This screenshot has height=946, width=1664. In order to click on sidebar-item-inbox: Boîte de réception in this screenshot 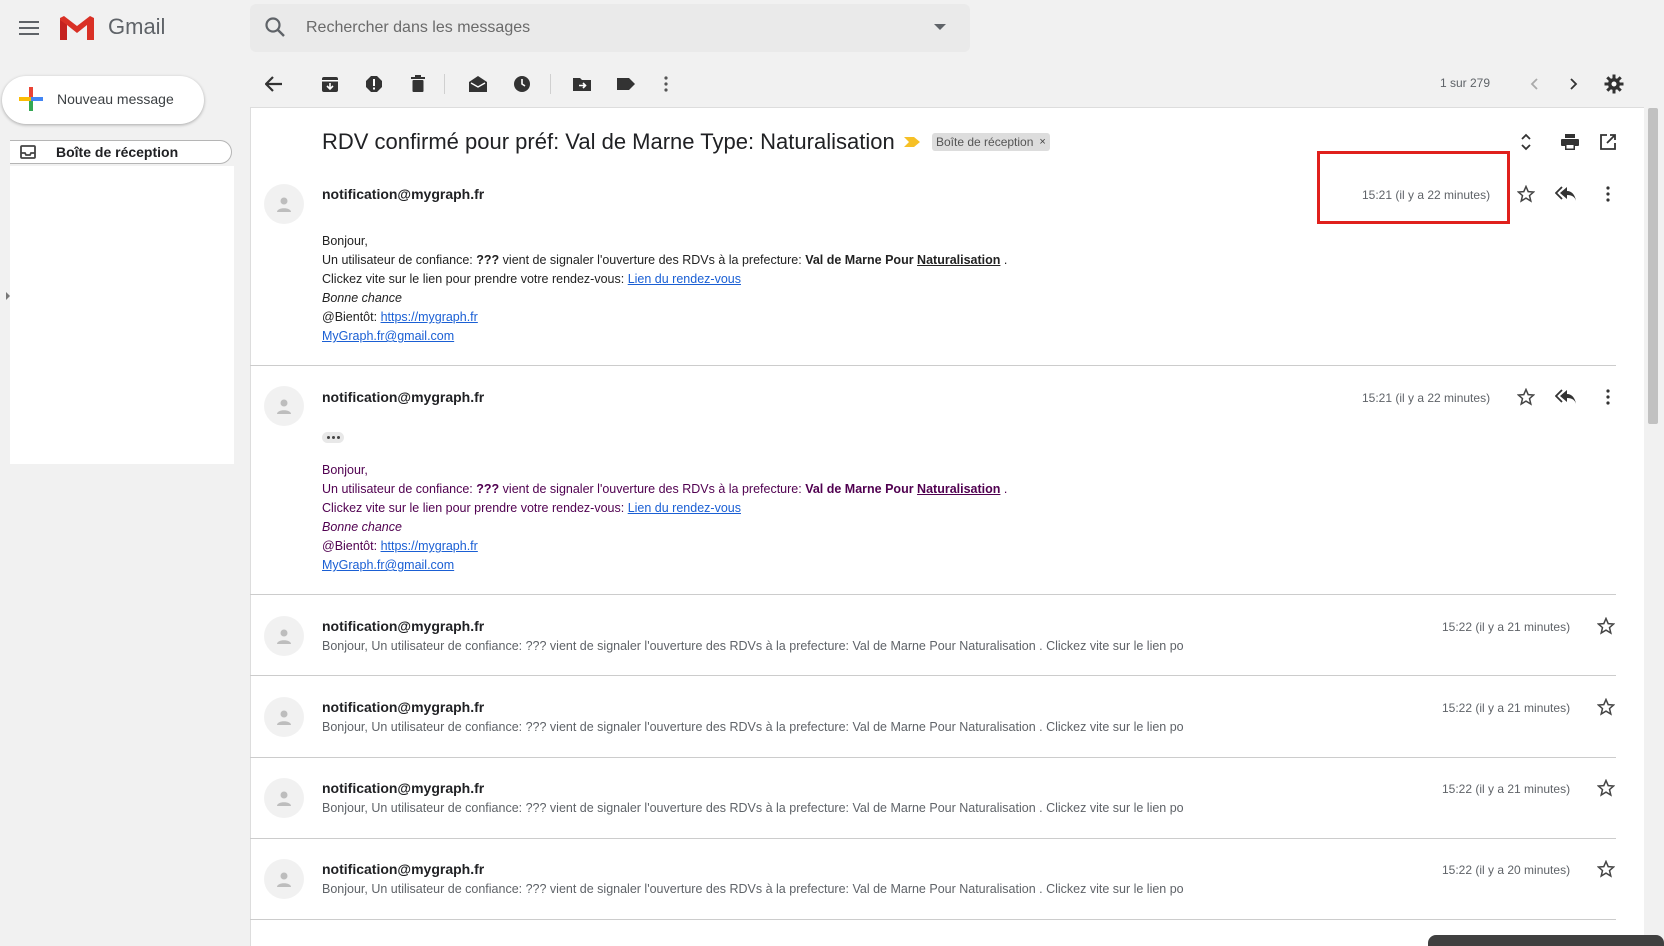, I will do `click(121, 152)`.